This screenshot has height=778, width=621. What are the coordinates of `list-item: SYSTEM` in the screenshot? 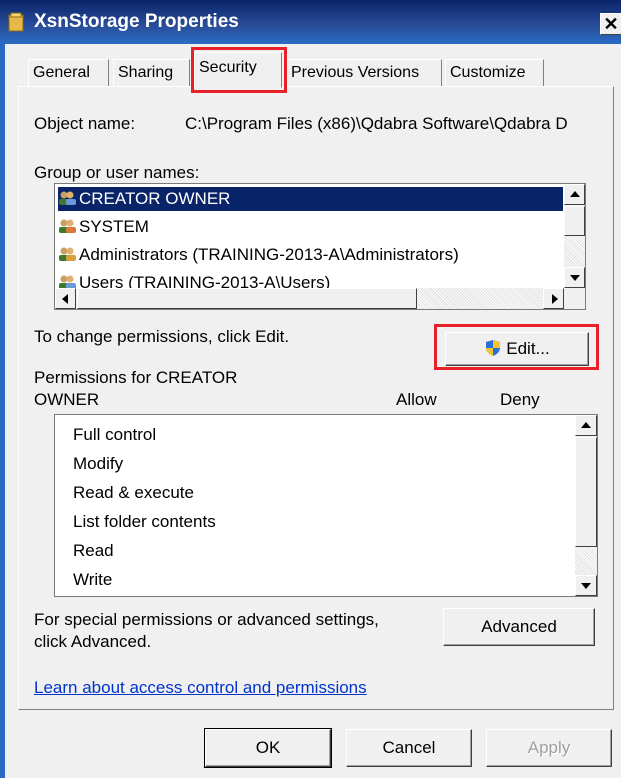 It's located at (103, 227).